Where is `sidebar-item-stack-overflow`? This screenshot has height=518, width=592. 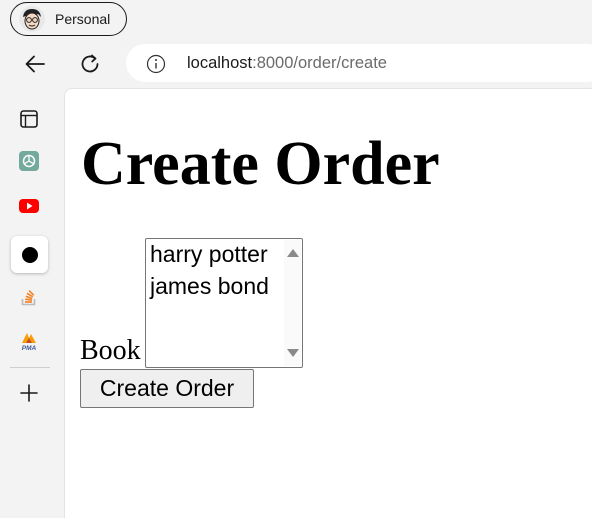 sidebar-item-stack-overflow is located at coordinates (29, 297).